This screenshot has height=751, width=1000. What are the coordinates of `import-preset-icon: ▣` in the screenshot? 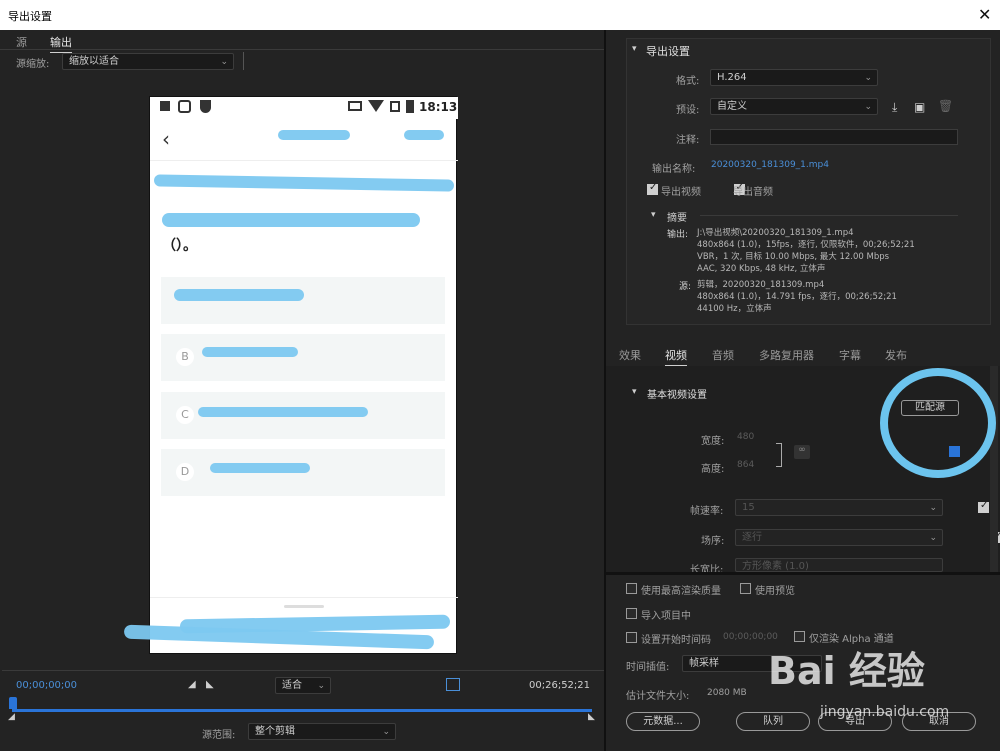 It's located at (919, 107).